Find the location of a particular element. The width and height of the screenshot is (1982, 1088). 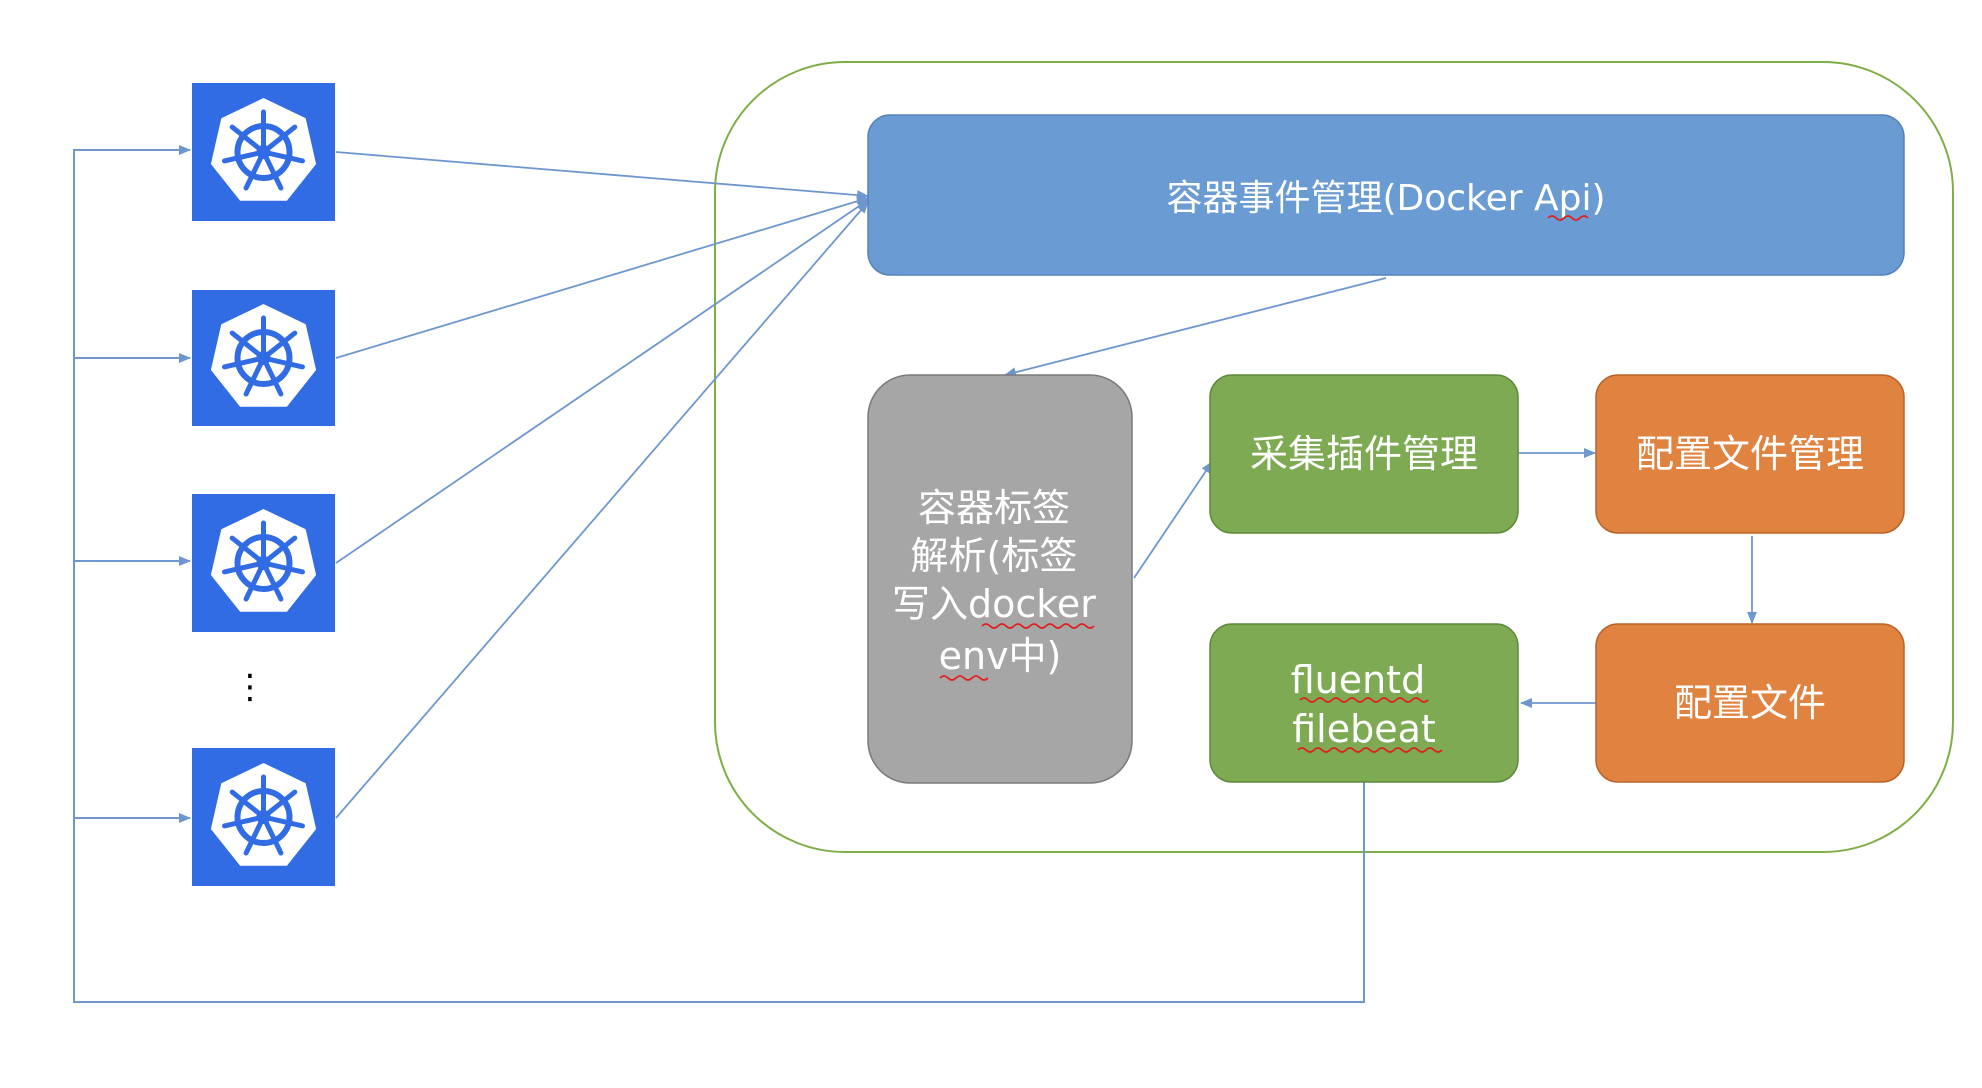

label-parse-box: 容器标签 解析(标签 写入docker env中) is located at coordinates (1000, 579).